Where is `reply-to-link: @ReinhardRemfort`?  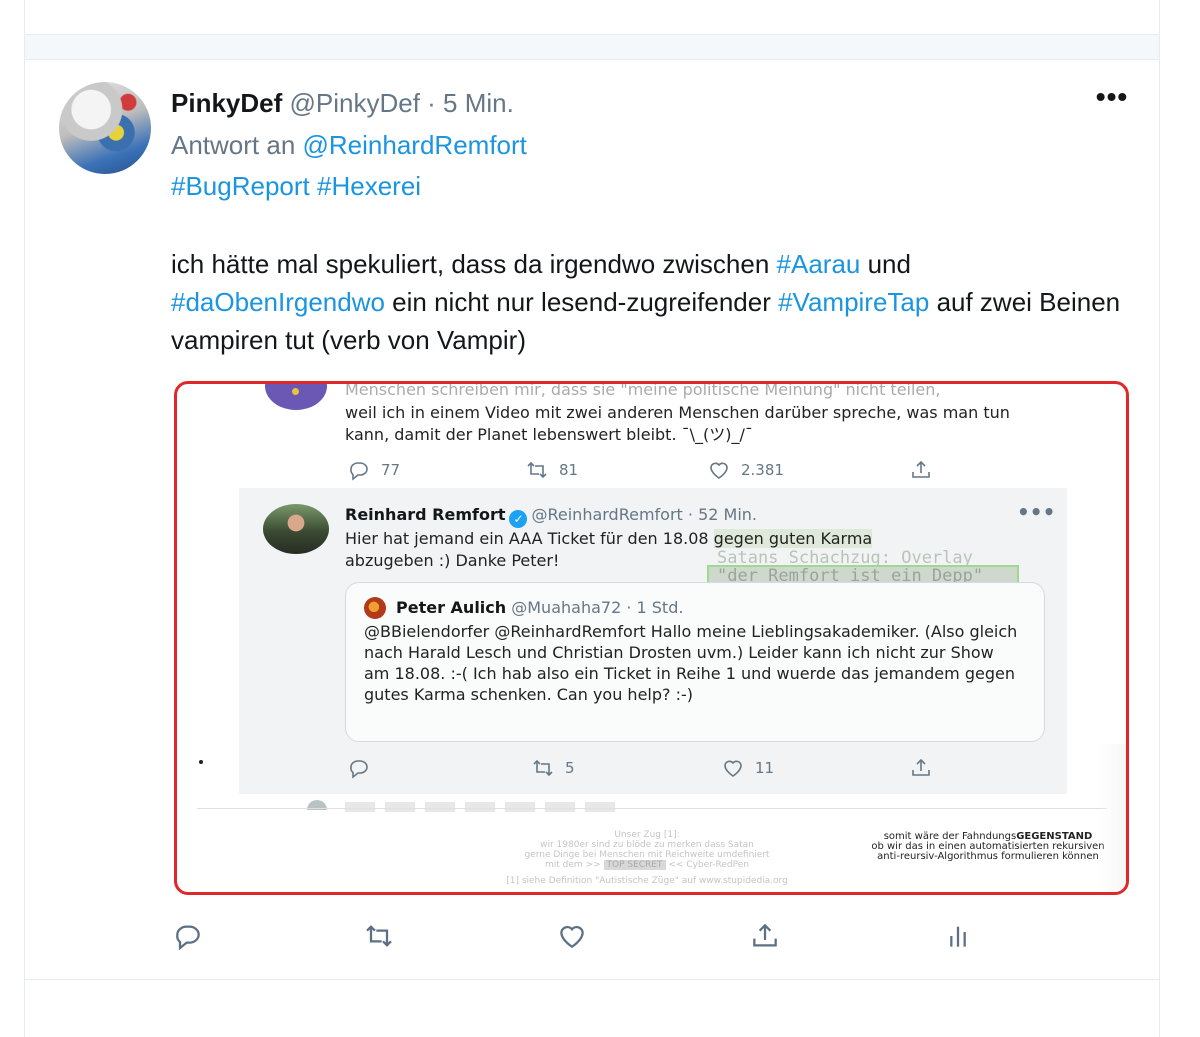
reply-to-link: @ReinhardRemfort is located at coordinates (415, 145).